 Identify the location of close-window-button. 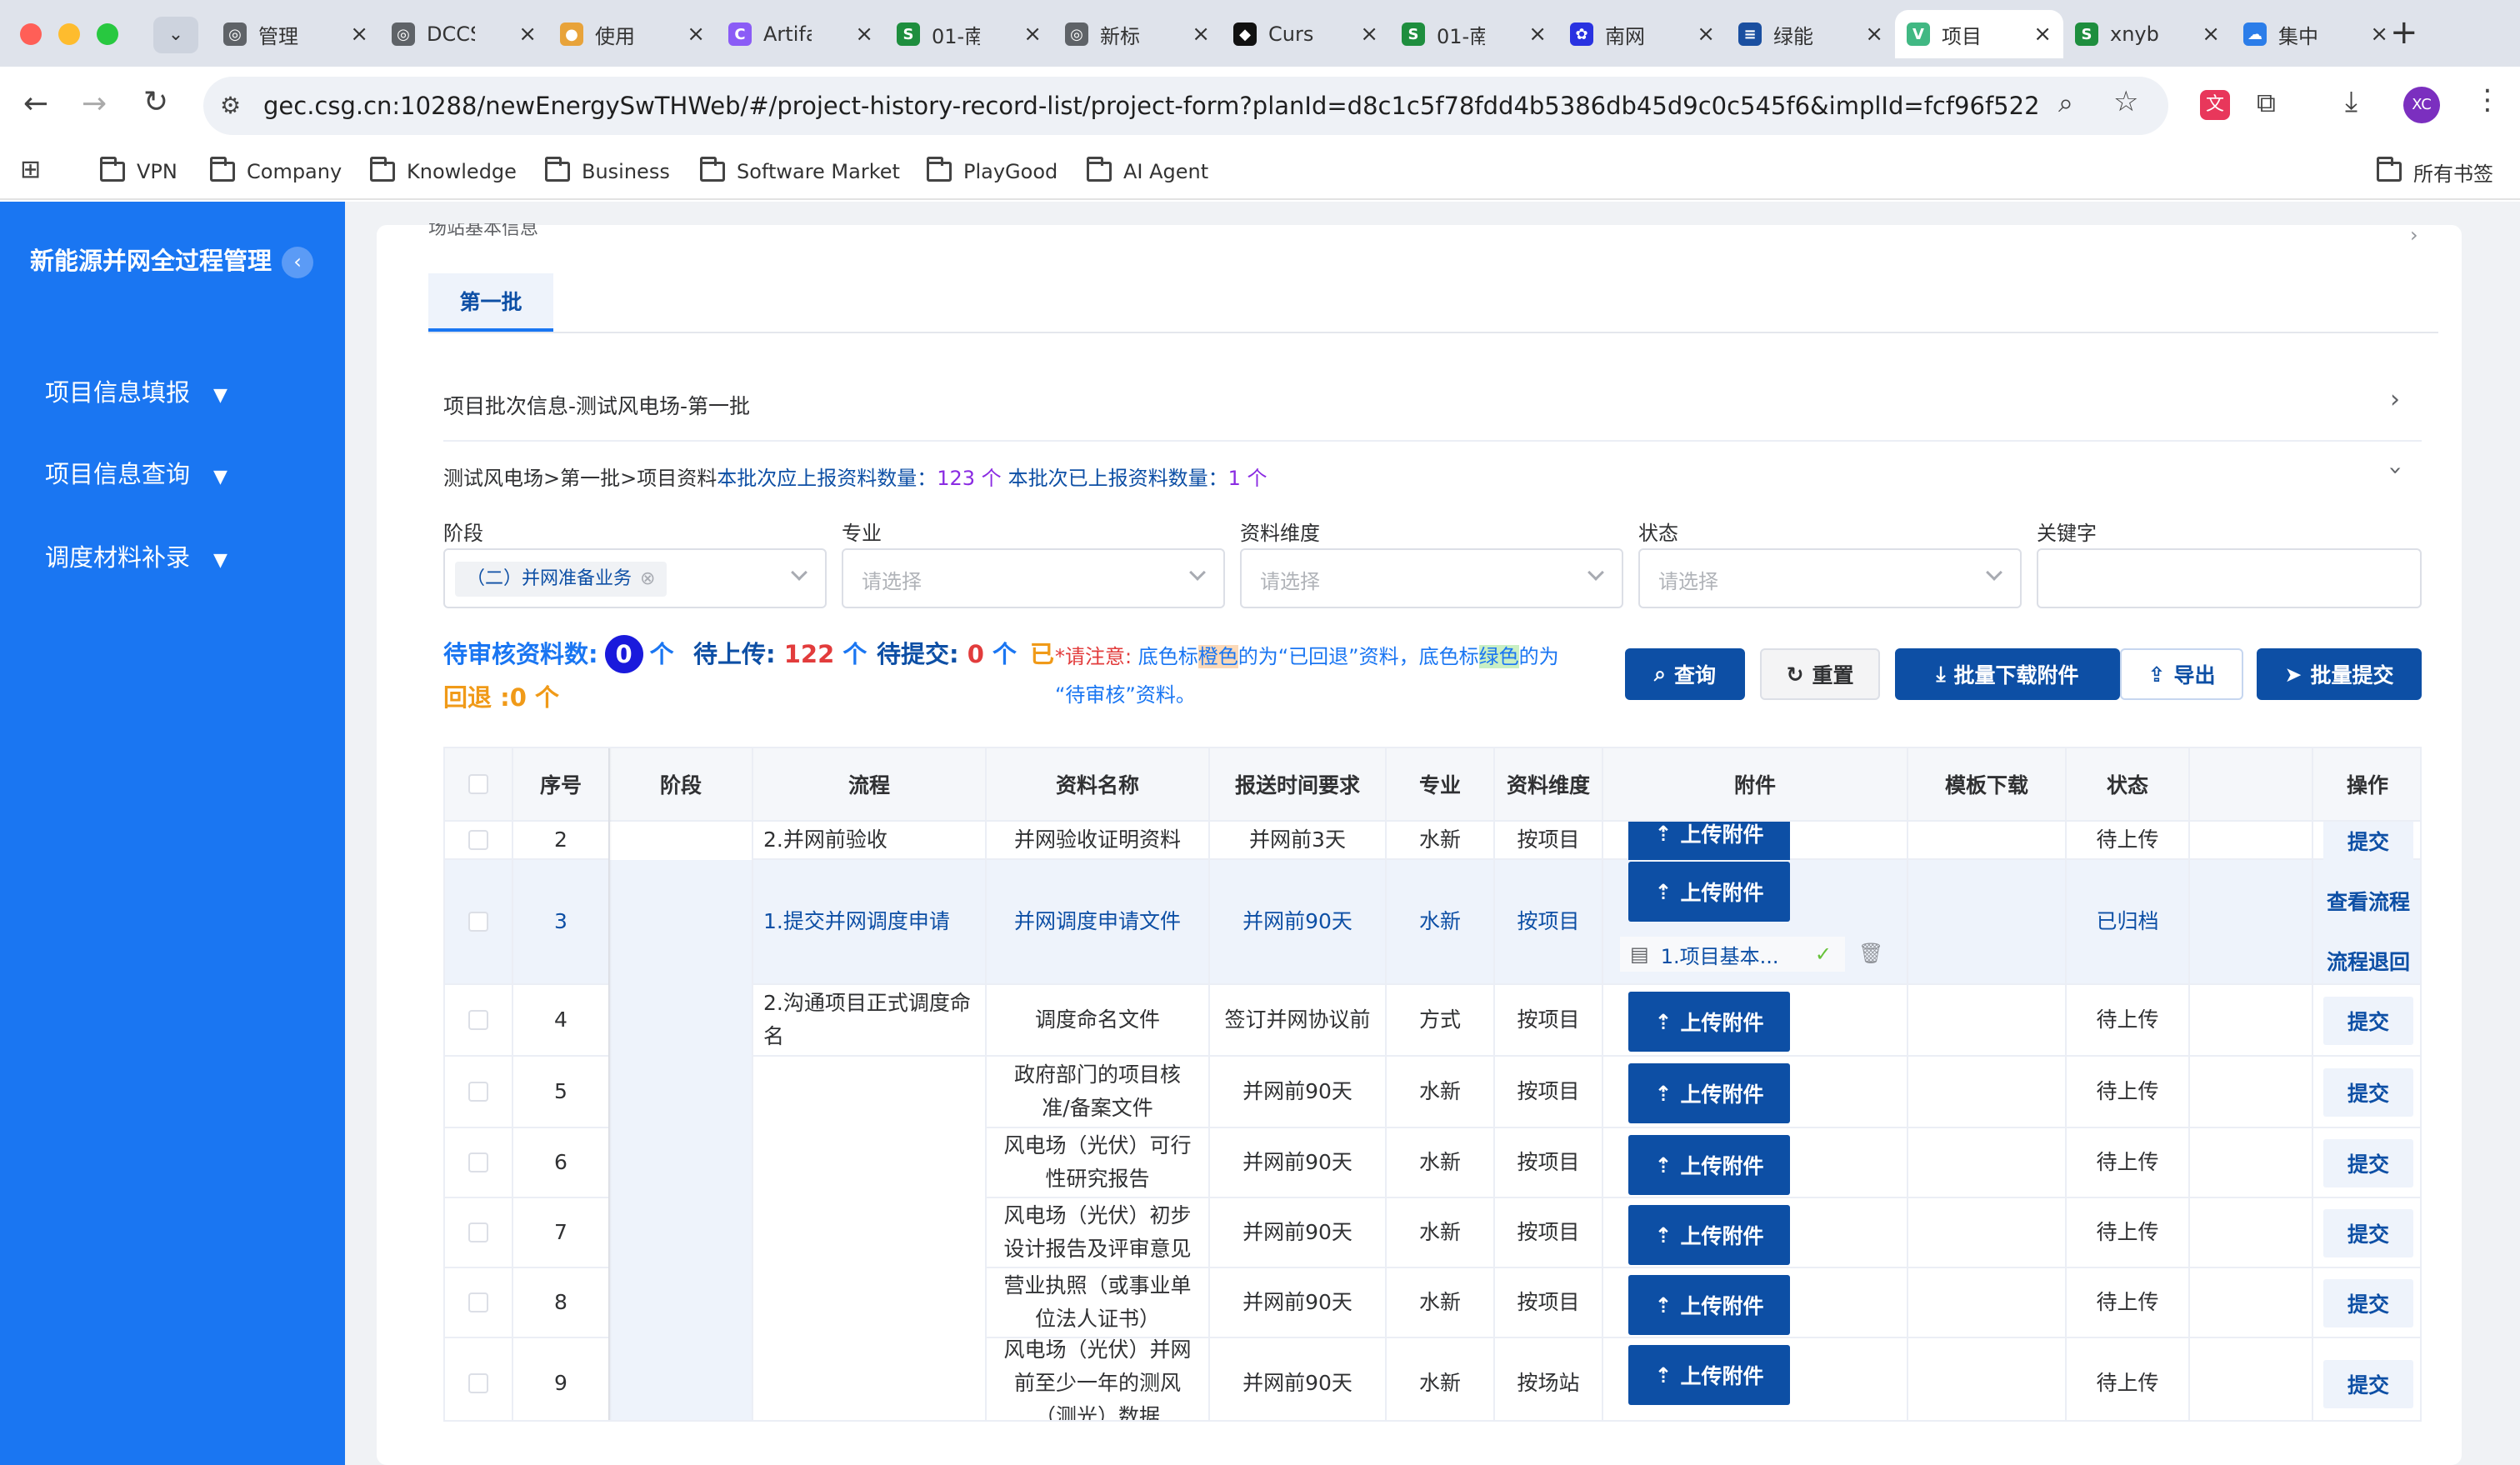
(31, 34).